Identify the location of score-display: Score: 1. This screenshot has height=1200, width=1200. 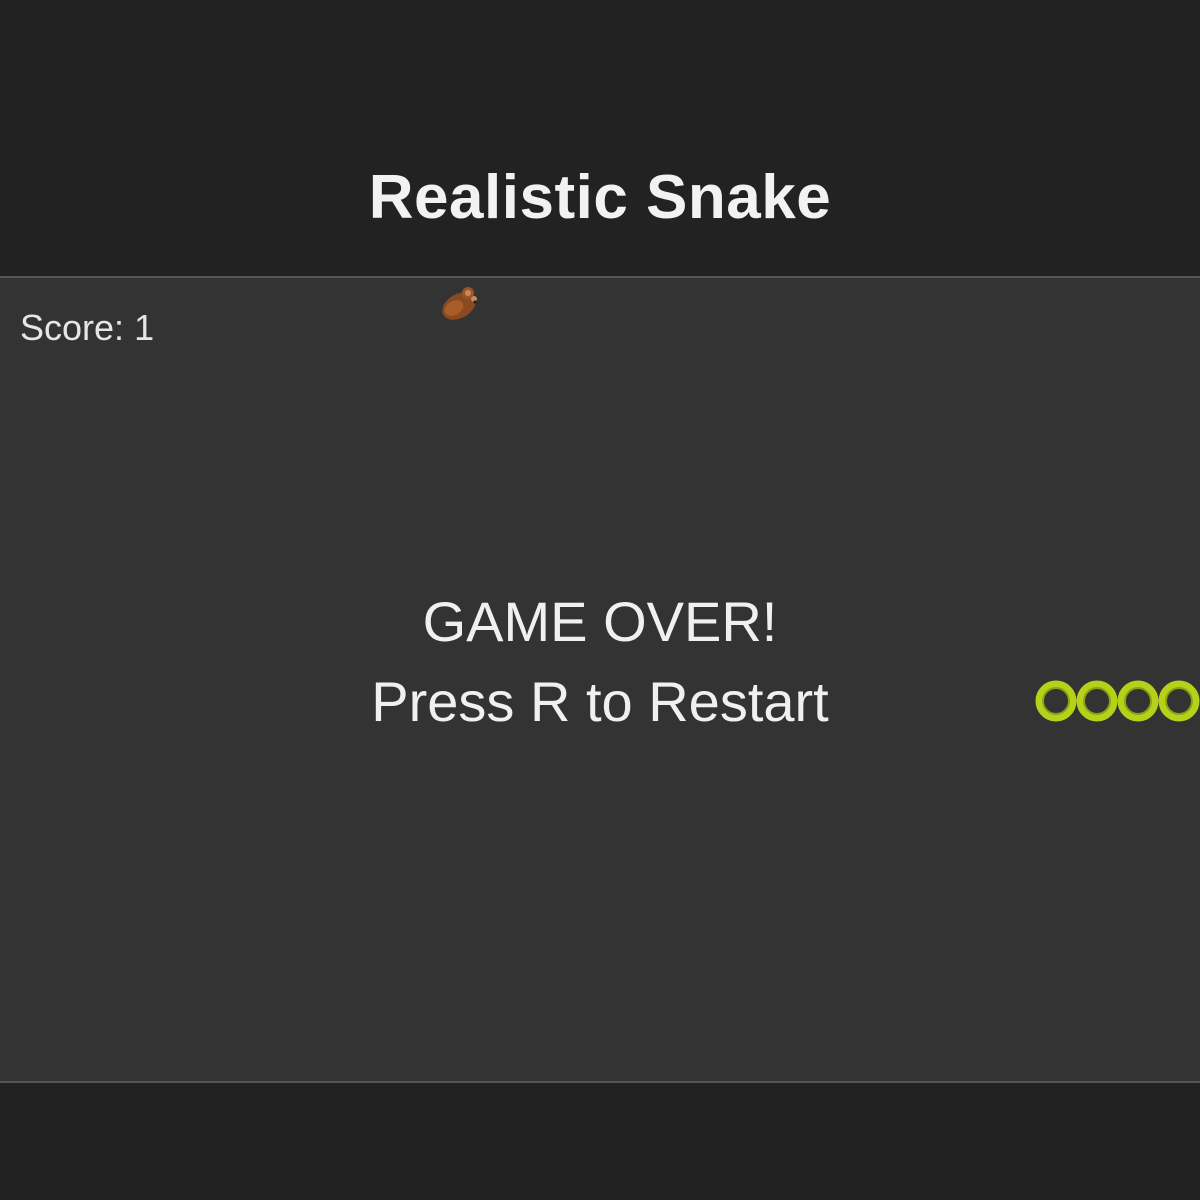
(87, 328).